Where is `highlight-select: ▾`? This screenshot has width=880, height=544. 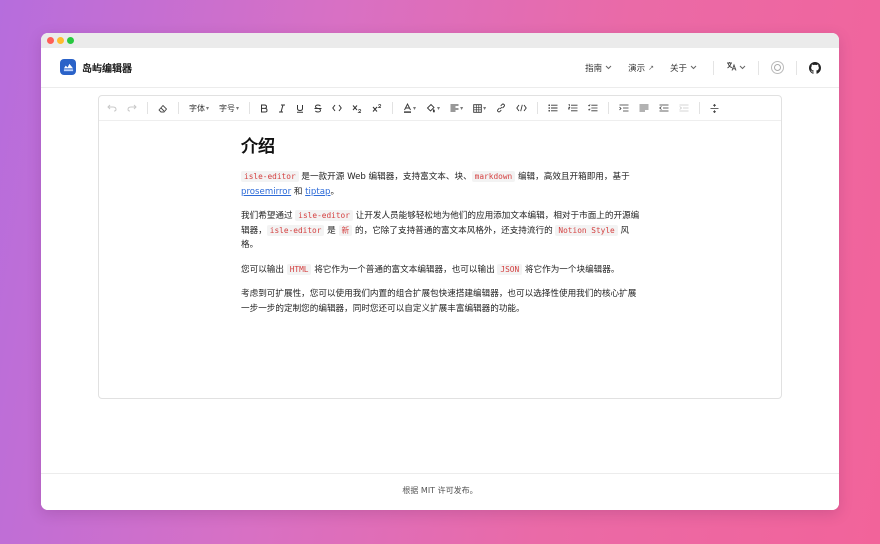 highlight-select: ▾ is located at coordinates (433, 108).